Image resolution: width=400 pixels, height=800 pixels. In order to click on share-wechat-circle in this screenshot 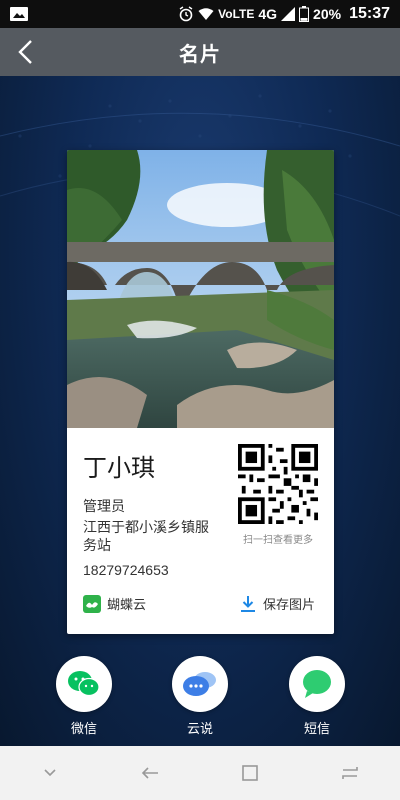, I will do `click(84, 684)`.